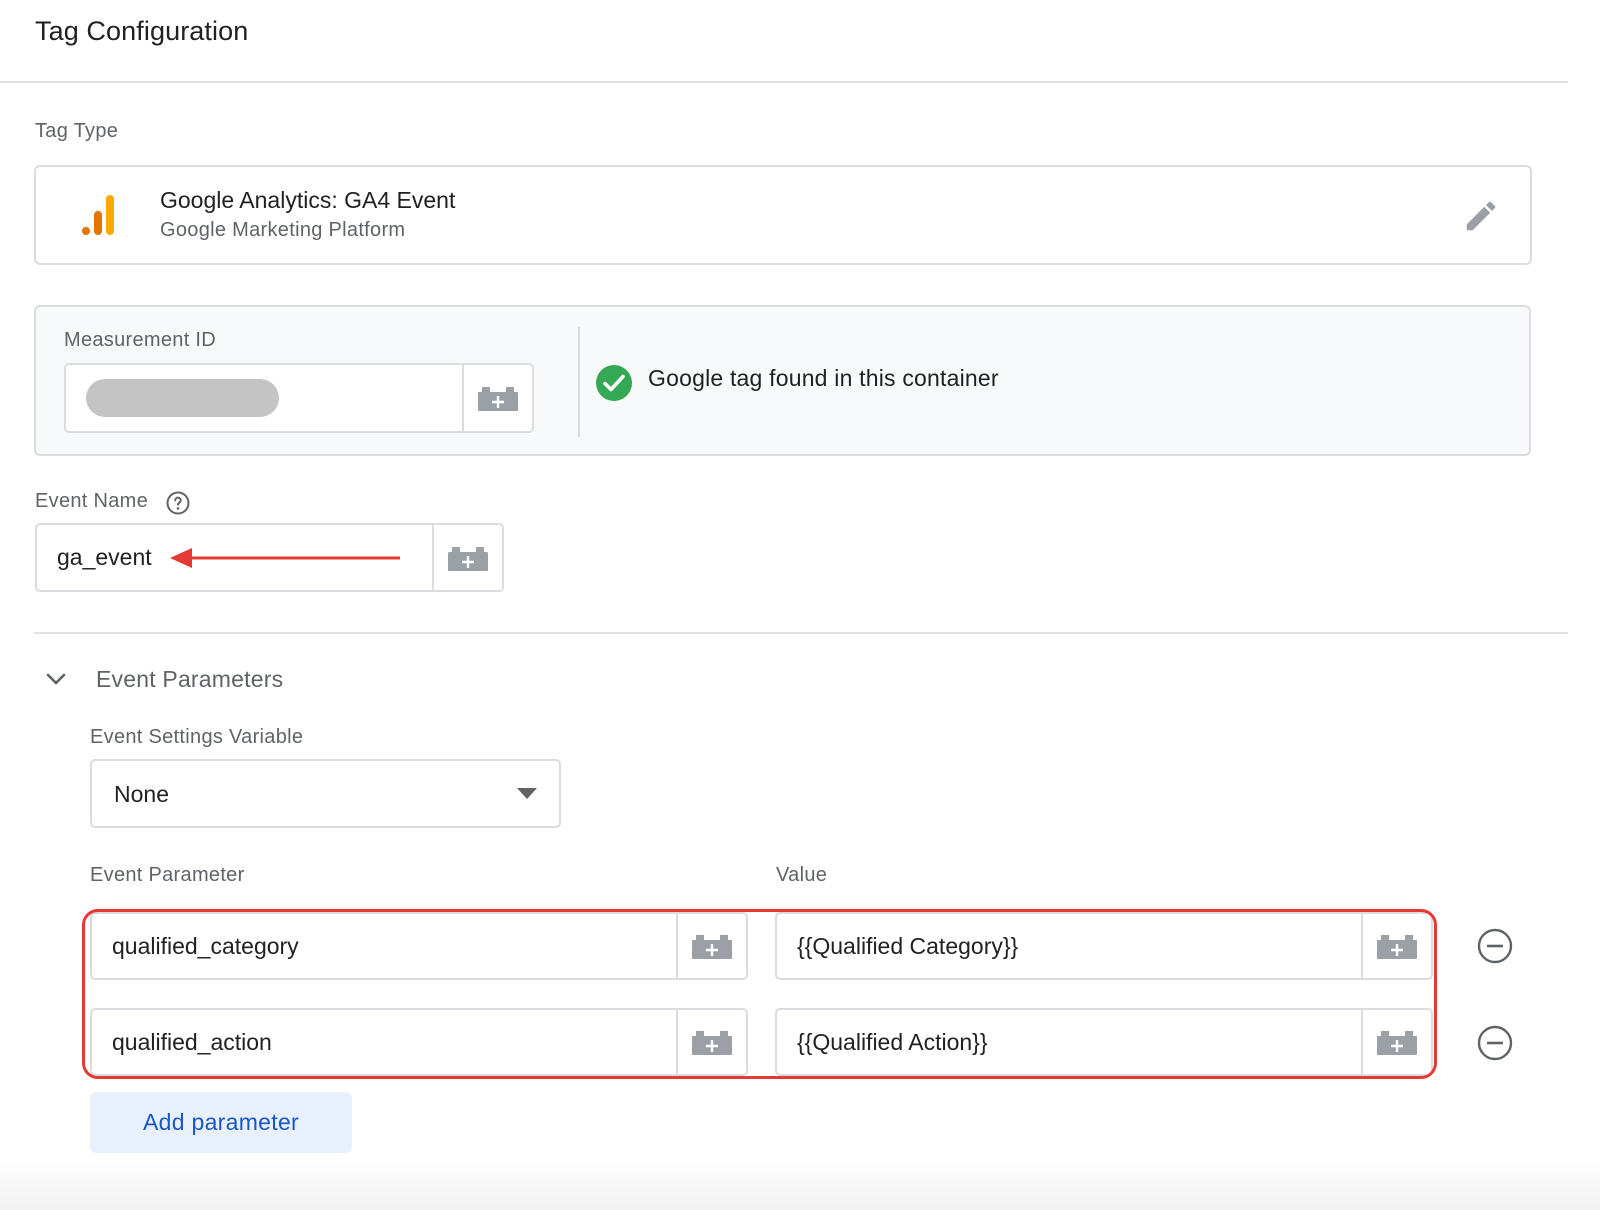 The width and height of the screenshot is (1600, 1210). Describe the element at coordinates (92, 501) in the screenshot. I see `event-name-label: Event Name` at that location.